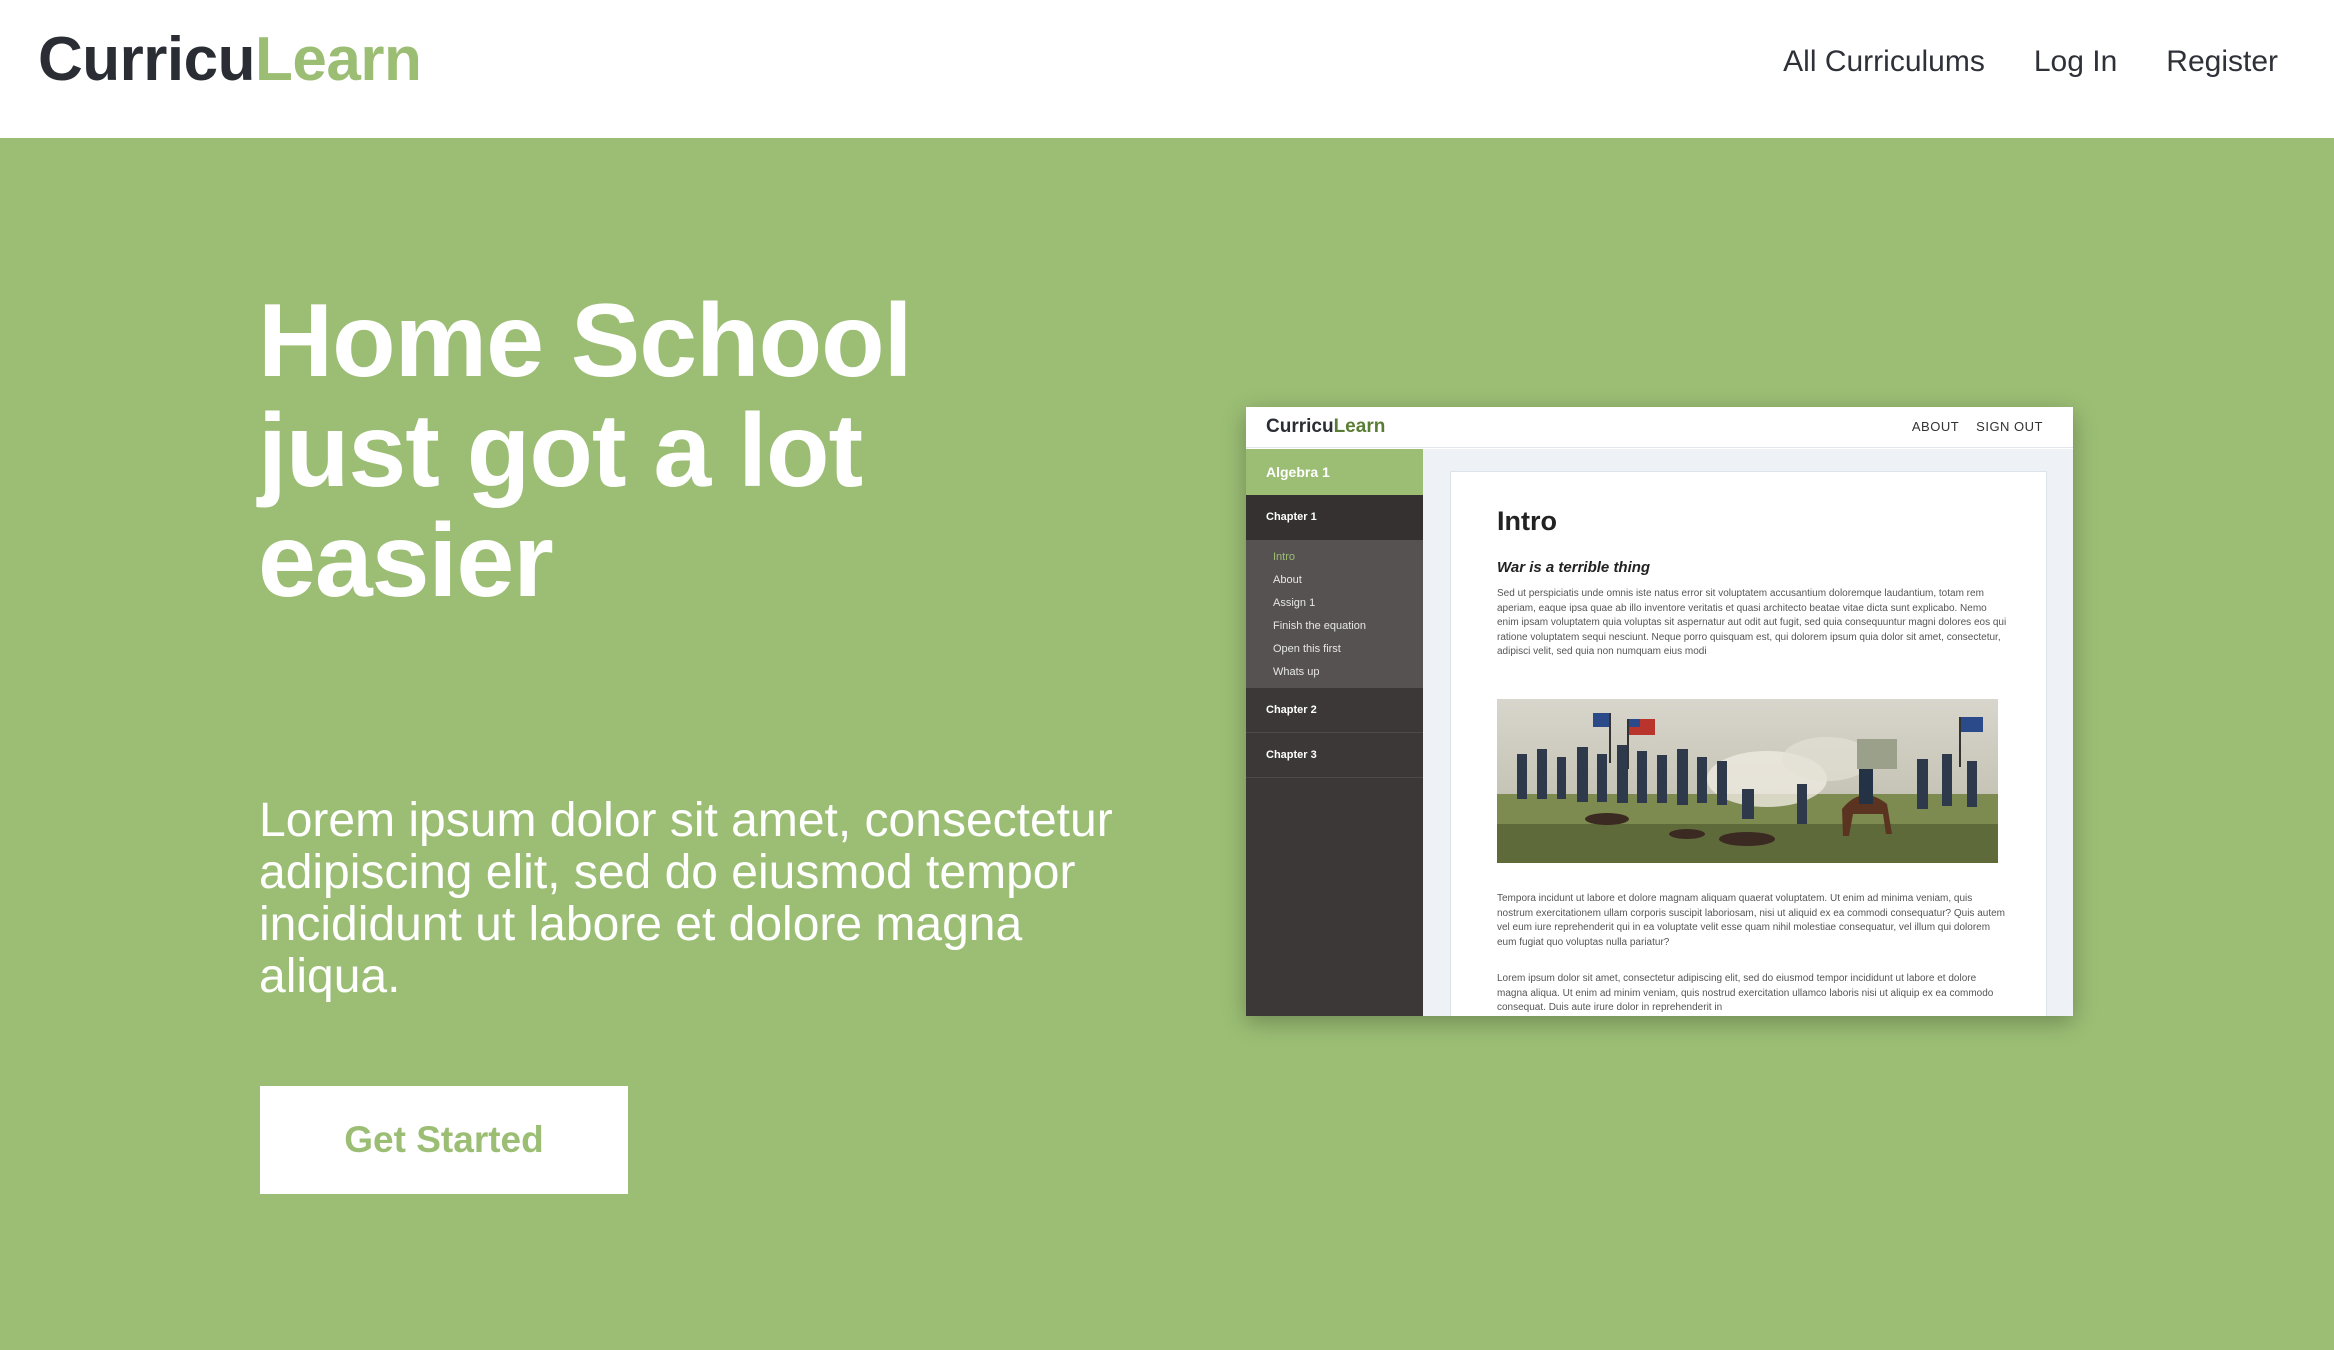 Image resolution: width=2334 pixels, height=1350 pixels. Describe the element at coordinates (2222, 62) in the screenshot. I see `nav-register-link: Register` at that location.